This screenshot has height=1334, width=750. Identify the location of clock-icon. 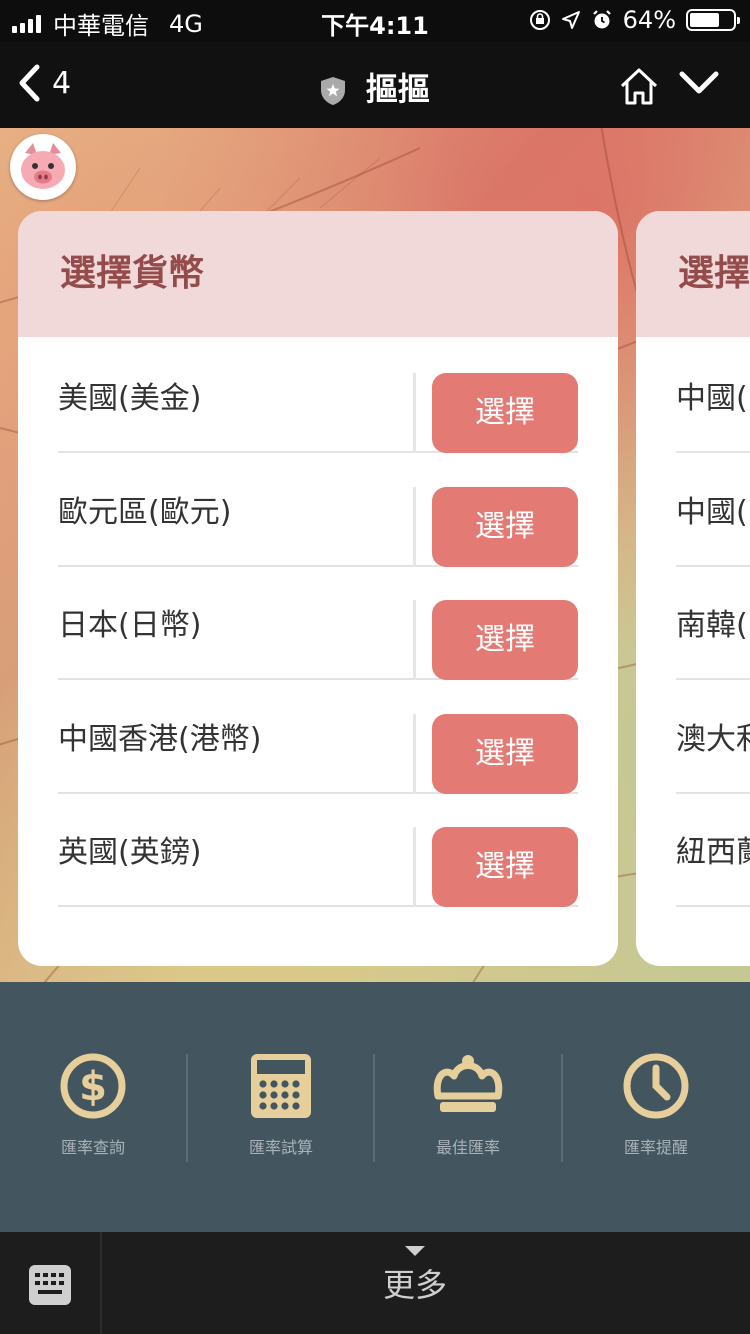
(656, 1086).